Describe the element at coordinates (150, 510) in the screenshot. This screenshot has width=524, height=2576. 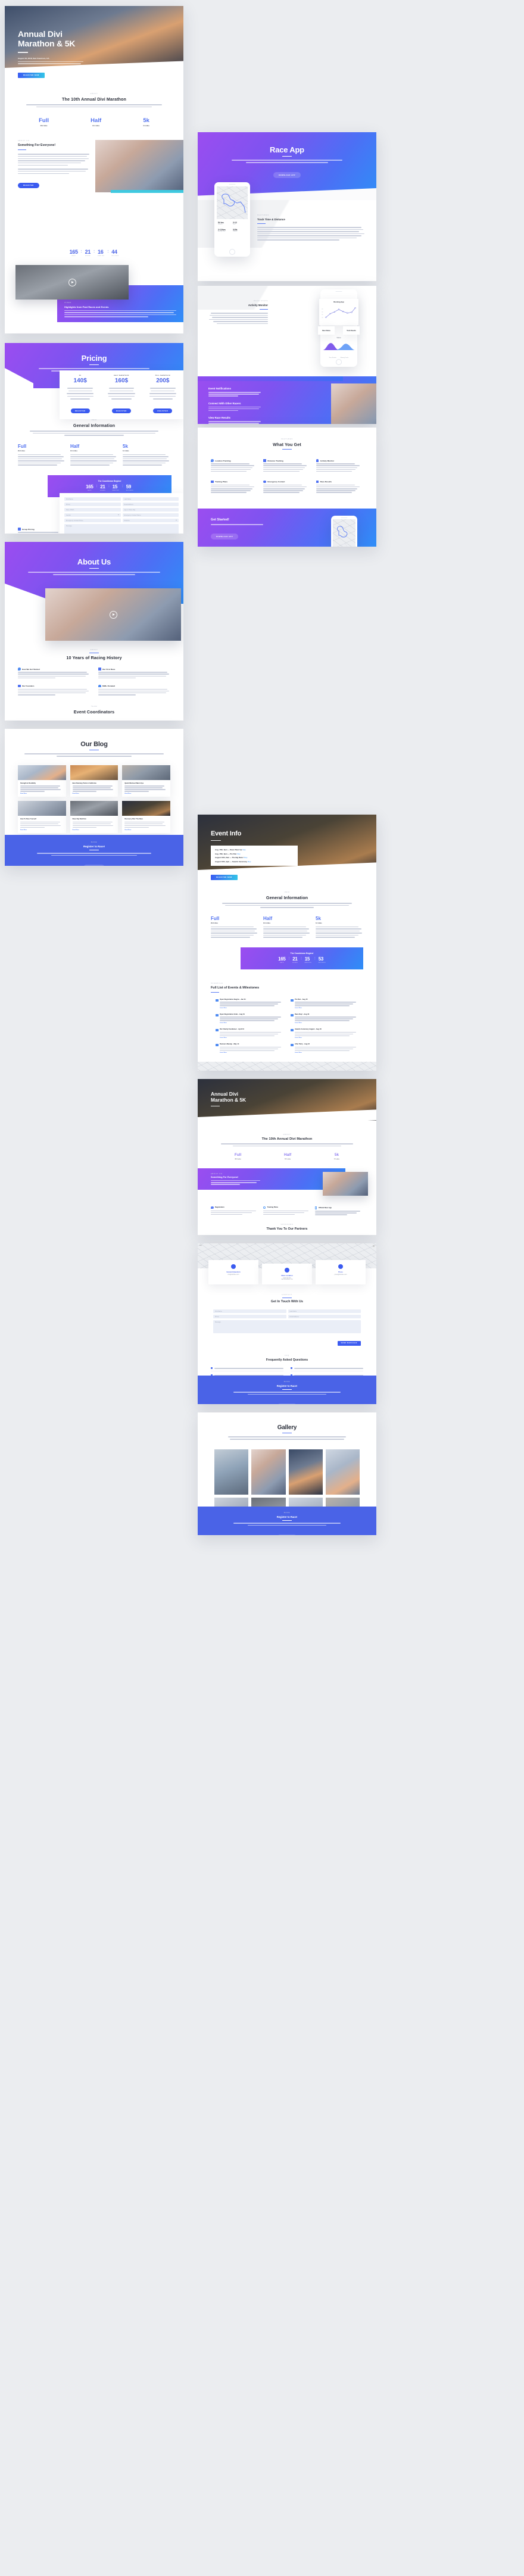
I see `age-input: Age on Race Day` at that location.